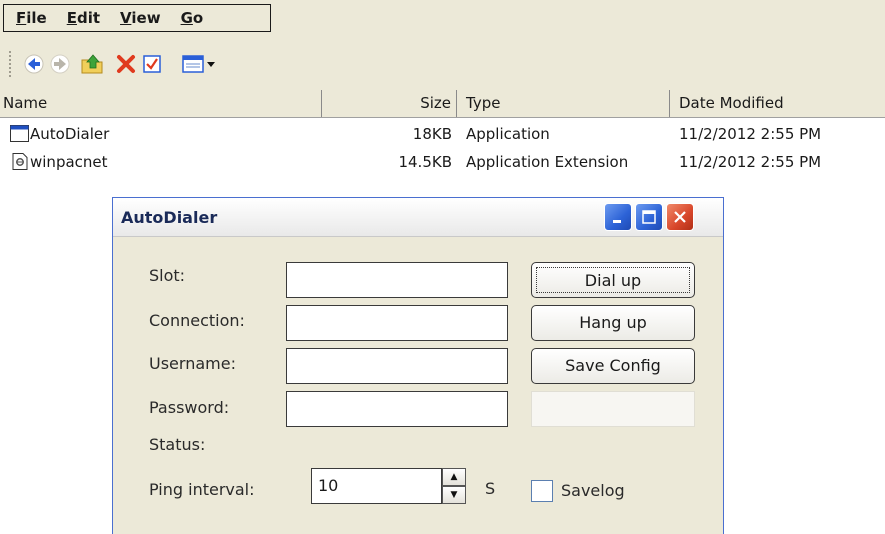 The image size is (885, 534). What do you see at coordinates (25, 103) in the screenshot?
I see `column-name-label: Name` at bounding box center [25, 103].